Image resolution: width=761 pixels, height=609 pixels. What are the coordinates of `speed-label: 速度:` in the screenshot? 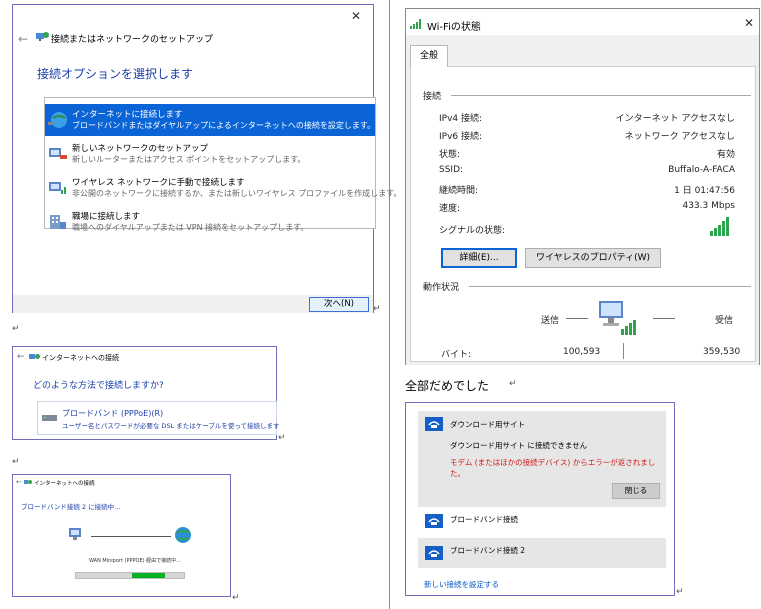 It's located at (450, 209).